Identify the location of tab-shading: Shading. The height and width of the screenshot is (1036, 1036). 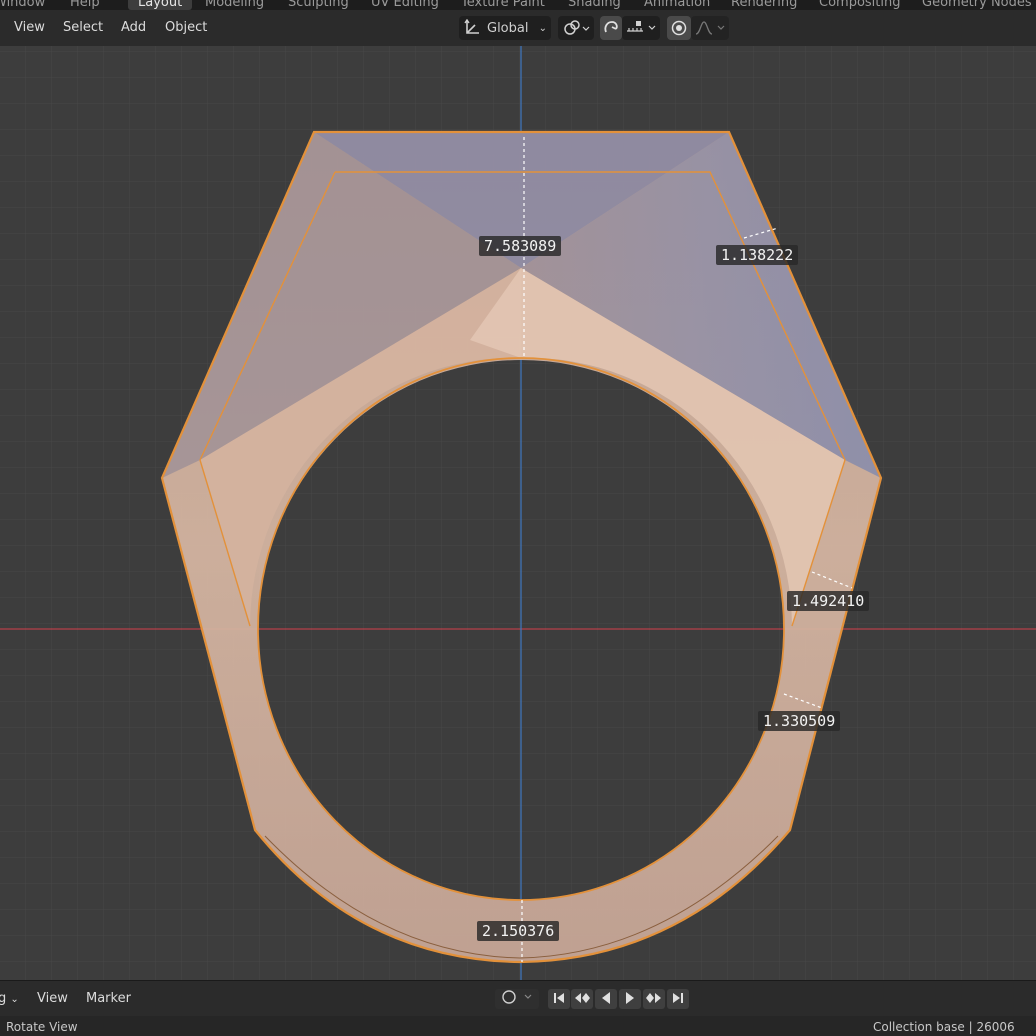
(594, 5).